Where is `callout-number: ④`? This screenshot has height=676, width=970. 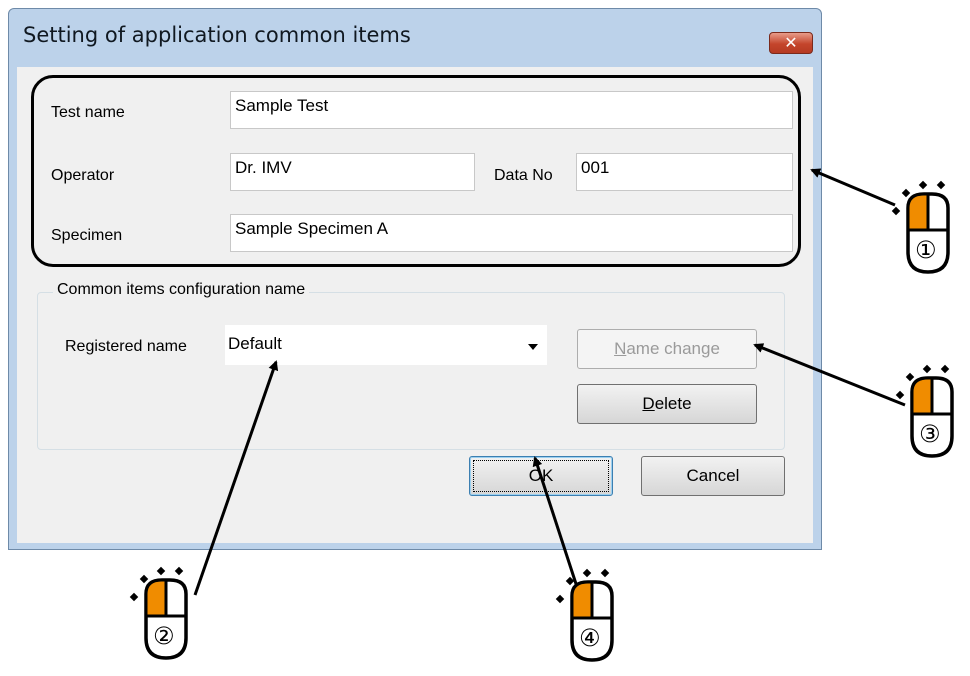 callout-number: ④ is located at coordinates (590, 638).